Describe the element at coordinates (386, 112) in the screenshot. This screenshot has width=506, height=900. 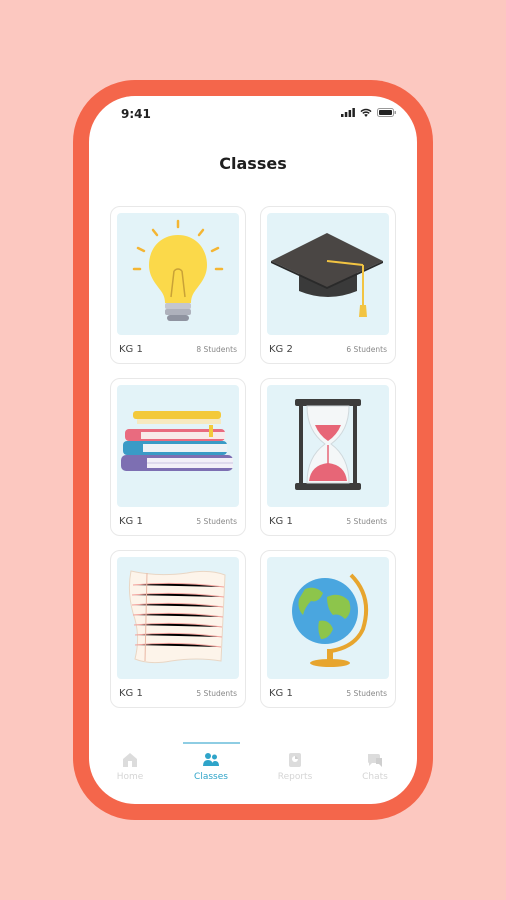
I see `battery-icon` at that location.